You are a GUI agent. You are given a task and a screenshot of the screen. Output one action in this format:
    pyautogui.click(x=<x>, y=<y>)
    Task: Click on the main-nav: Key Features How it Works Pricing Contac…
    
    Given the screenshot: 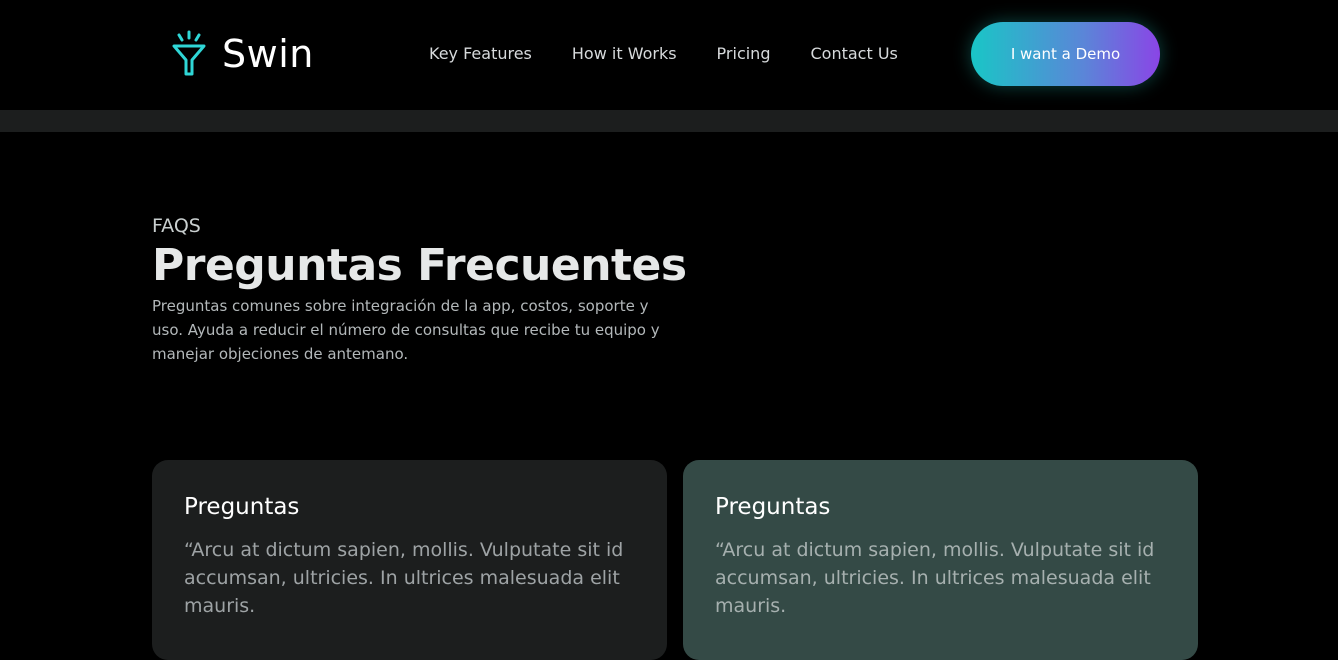 What is the action you would take?
    pyautogui.click(x=663, y=54)
    